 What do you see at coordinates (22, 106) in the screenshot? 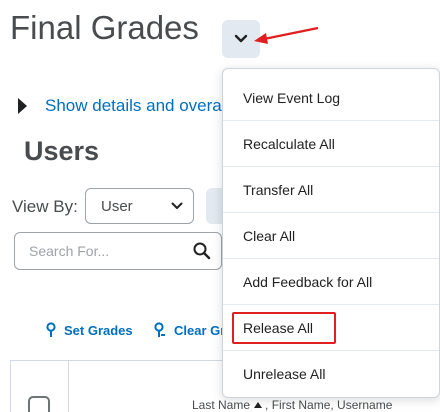
I see `expand-triangle-icon` at bounding box center [22, 106].